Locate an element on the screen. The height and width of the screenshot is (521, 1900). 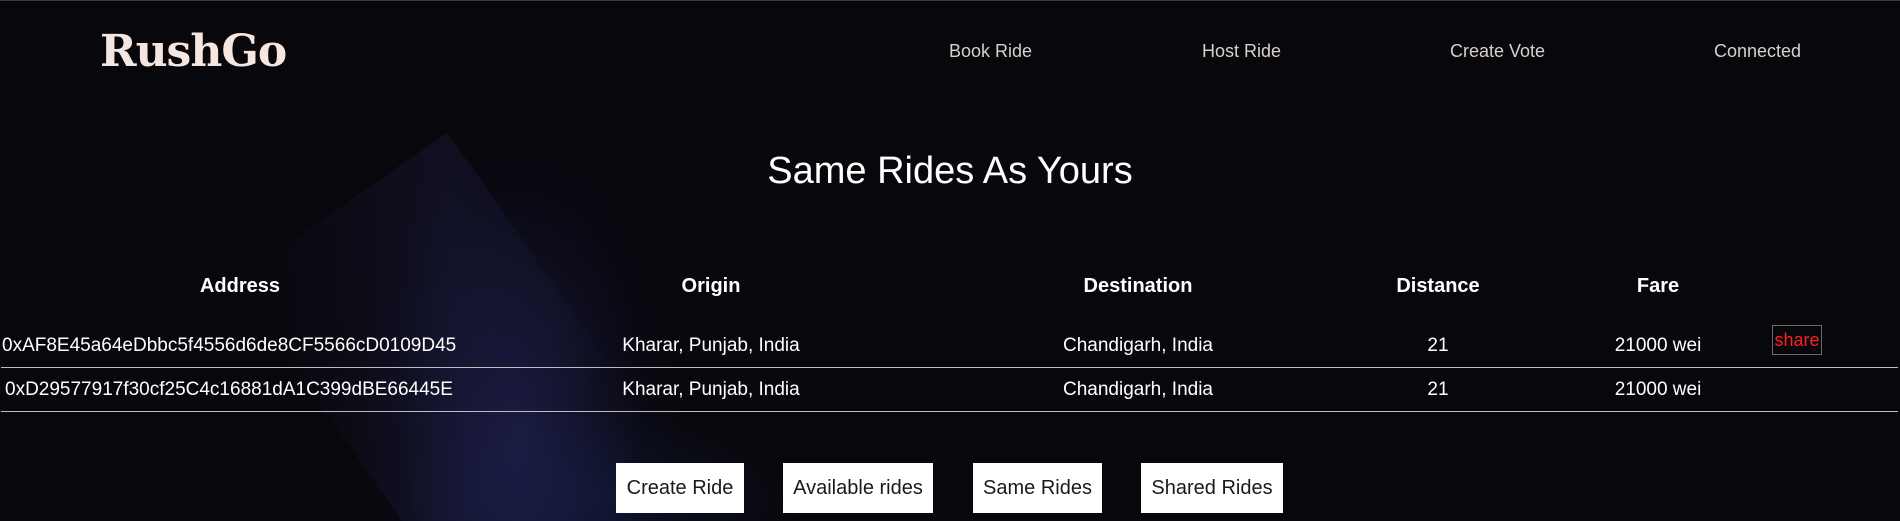
same-rides-button: Same Rides is located at coordinates (1037, 488).